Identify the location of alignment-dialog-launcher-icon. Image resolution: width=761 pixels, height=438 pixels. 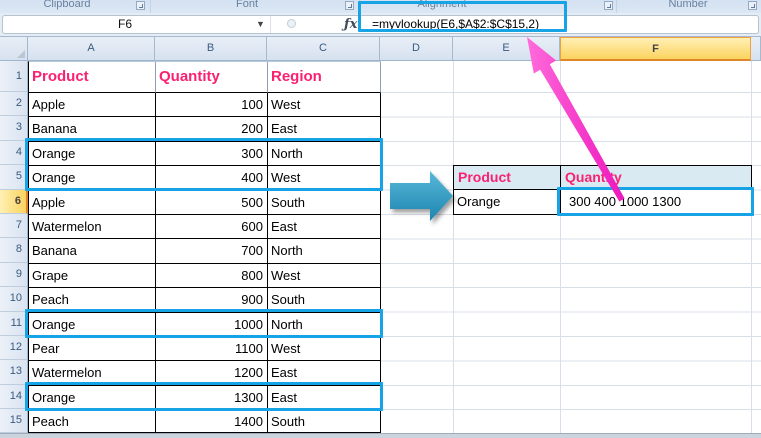
(608, 5).